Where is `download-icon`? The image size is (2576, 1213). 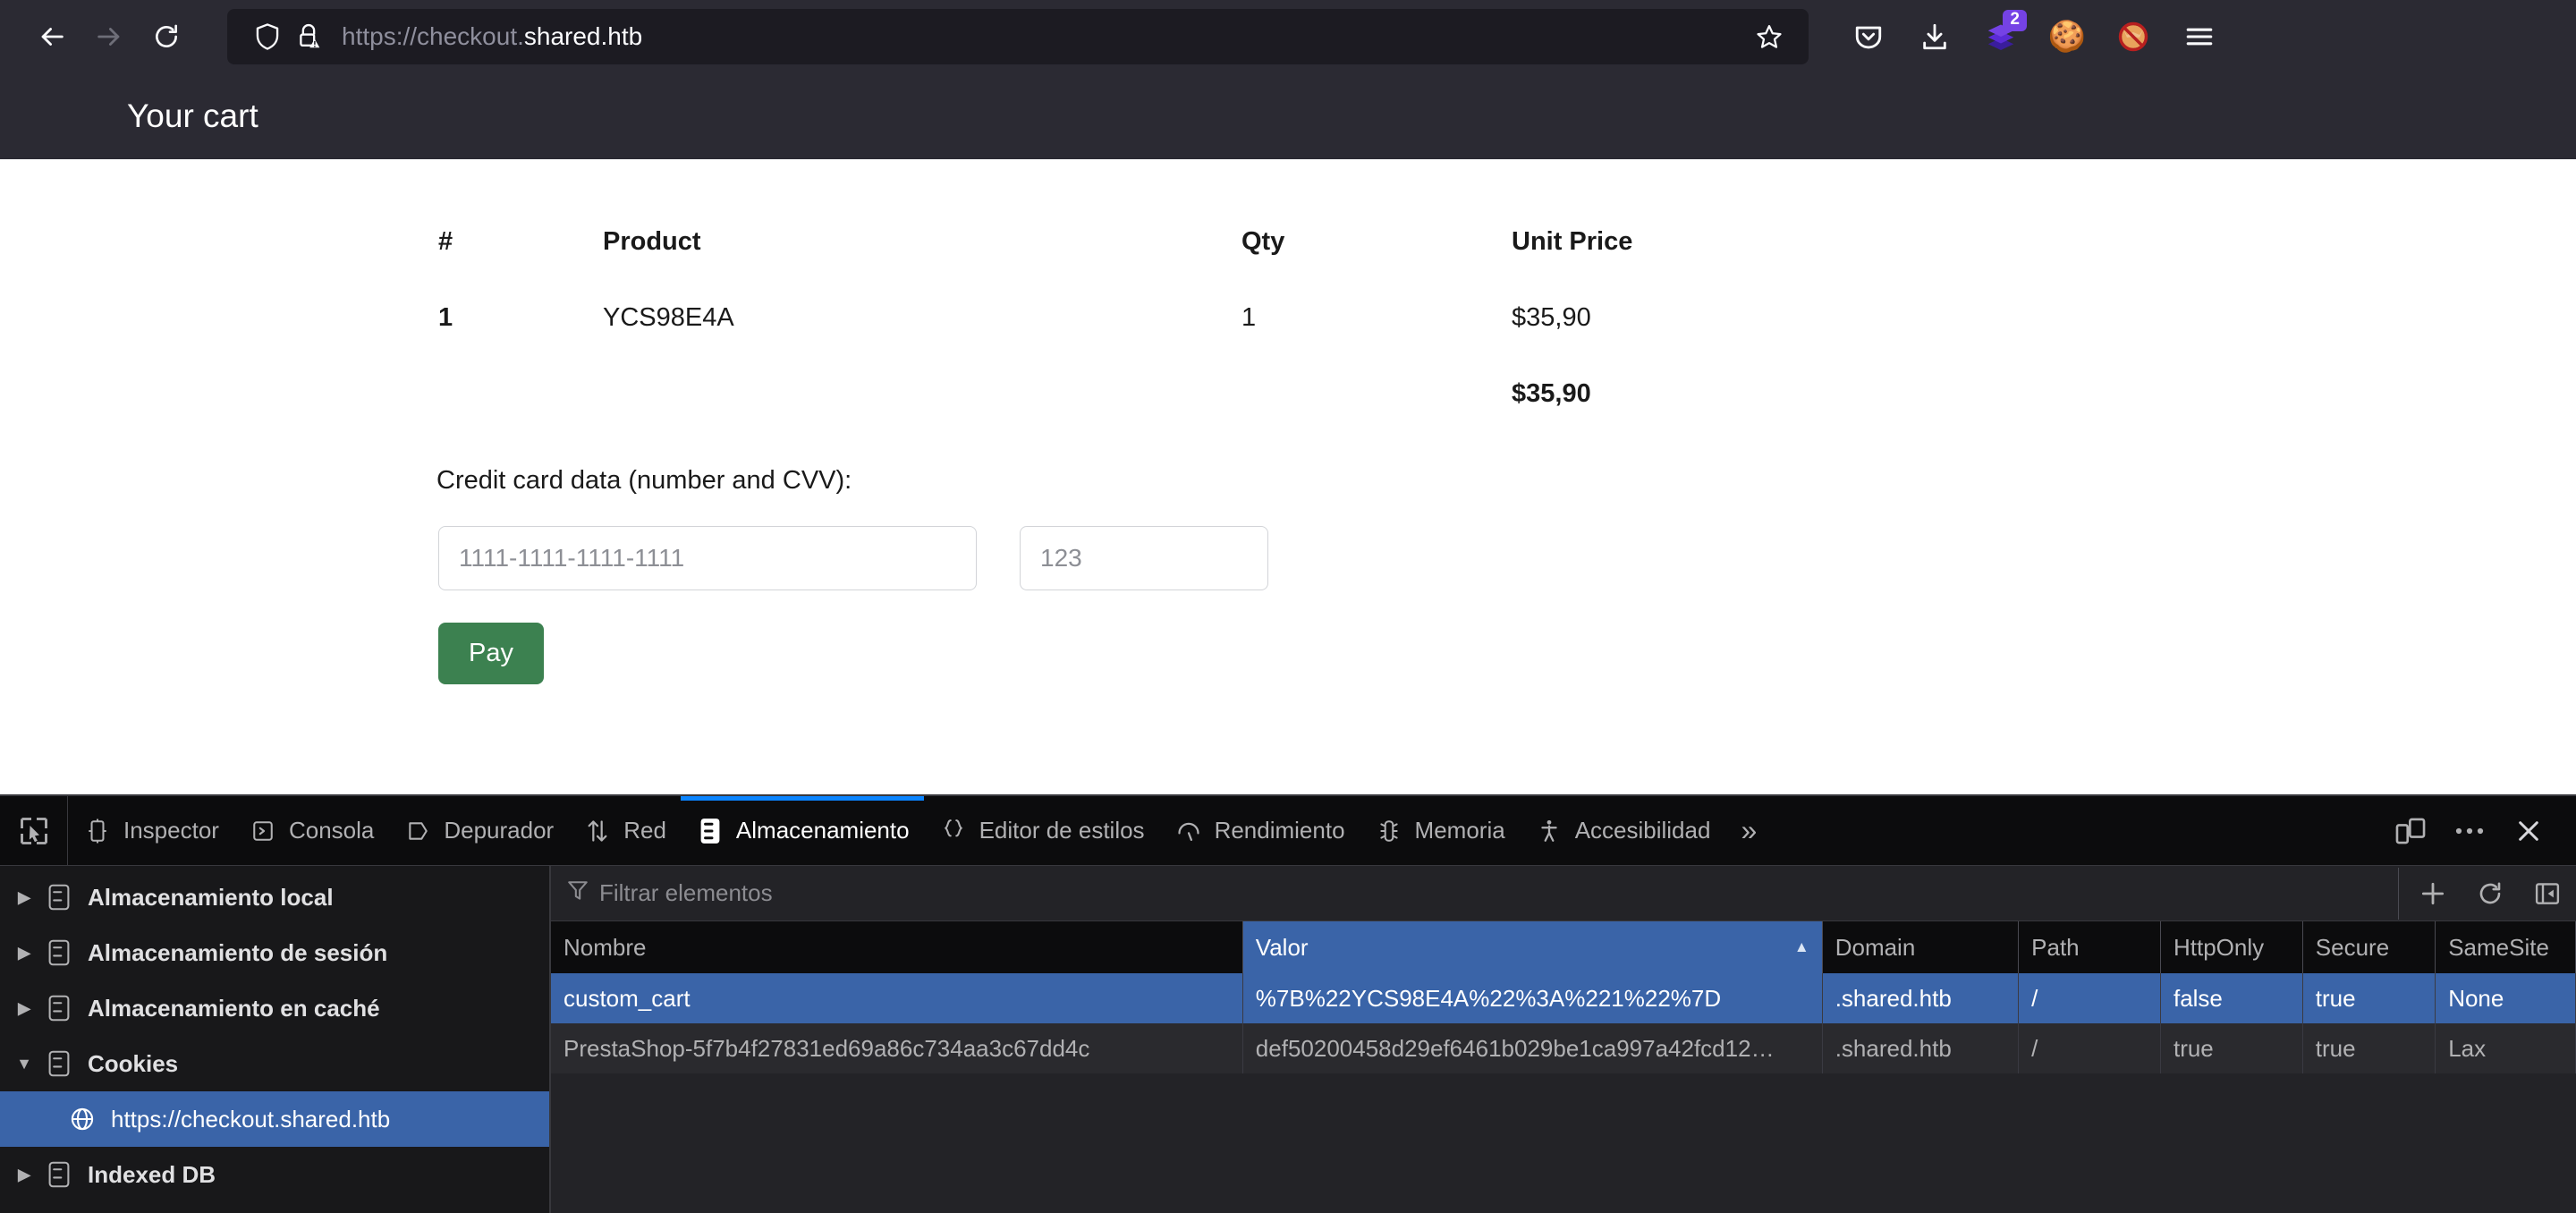
download-icon is located at coordinates (1935, 36).